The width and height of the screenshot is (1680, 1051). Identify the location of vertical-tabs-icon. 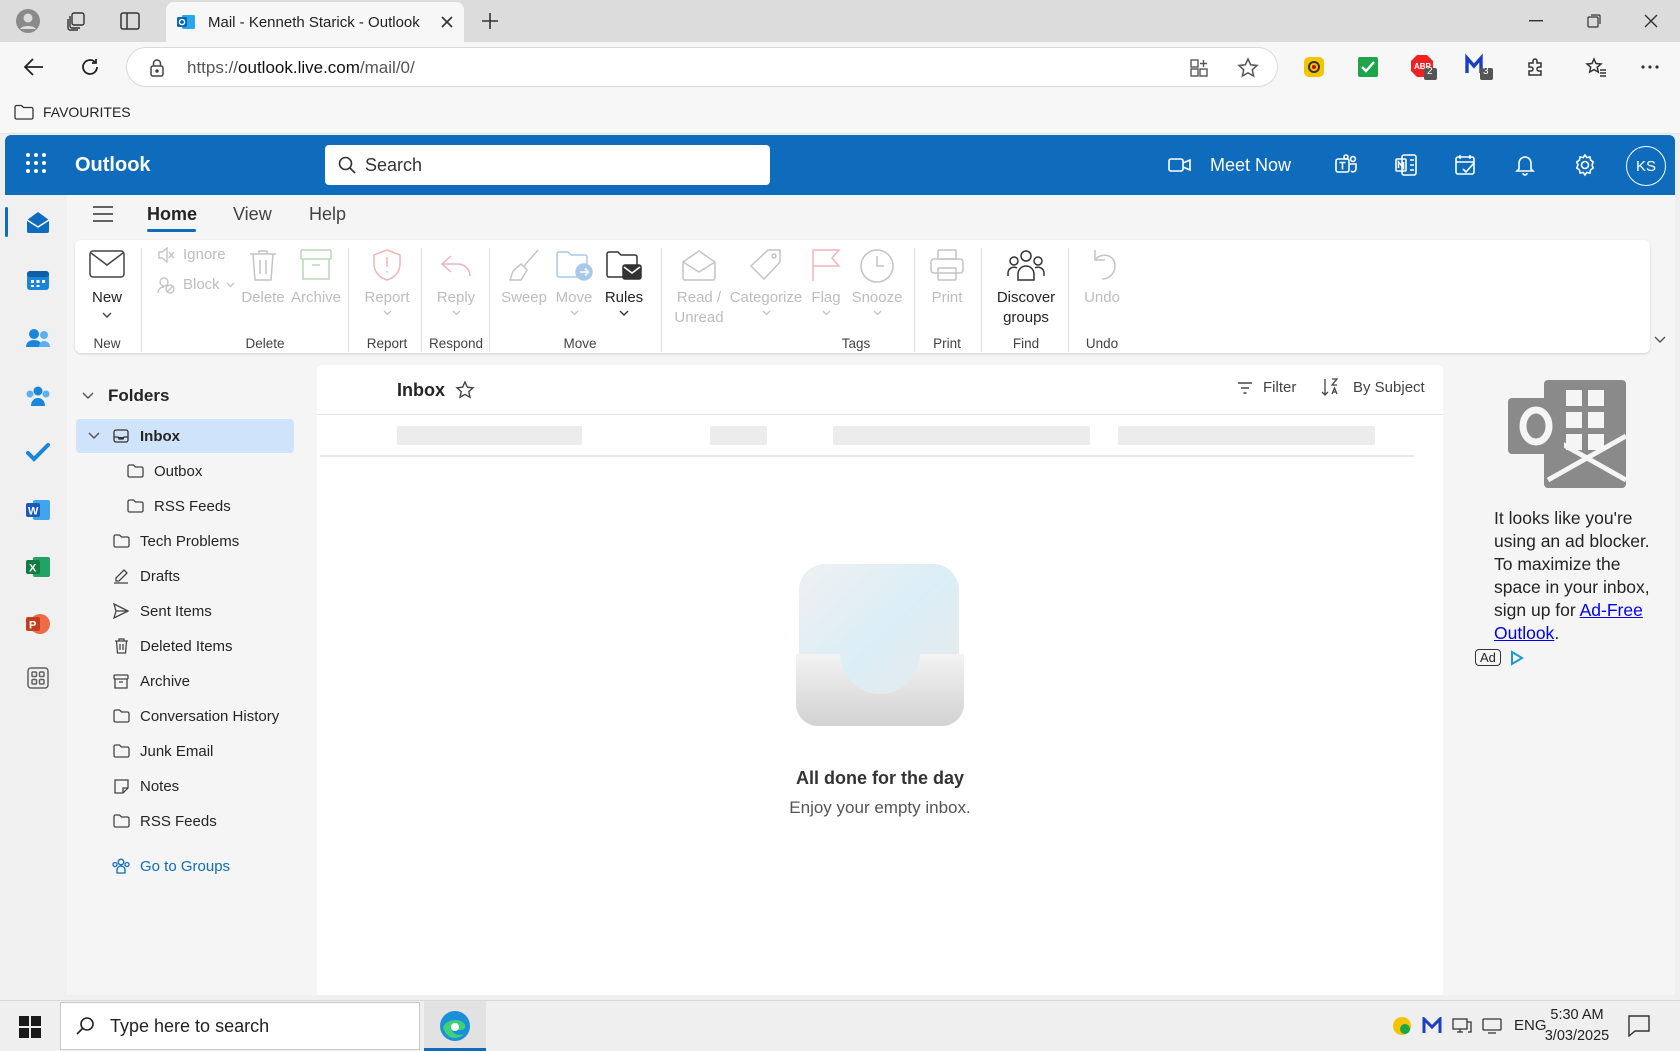
(130, 21).